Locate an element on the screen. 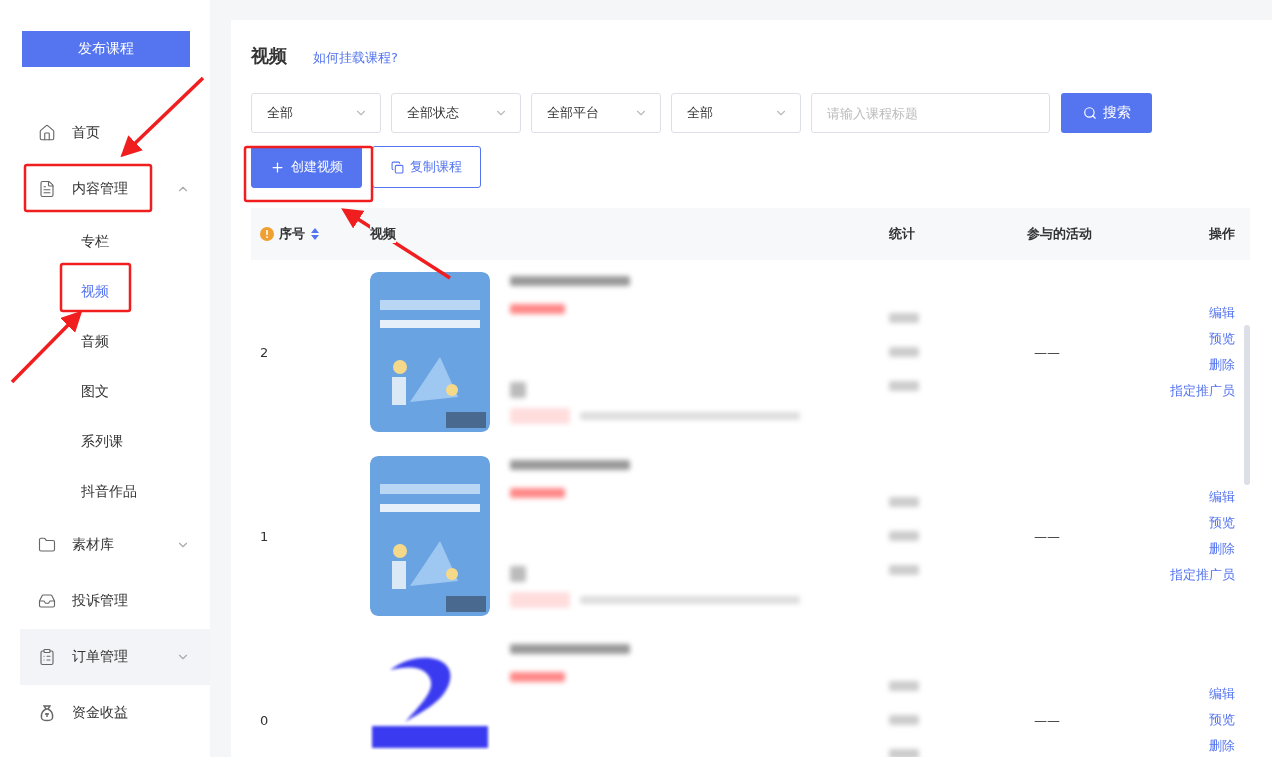 This screenshot has width=1272, height=757. page-title: 视频 is located at coordinates (269, 56).